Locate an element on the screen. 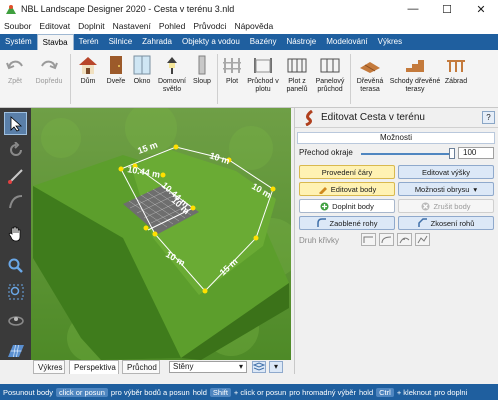 This screenshot has width=498, height=400. edit-heights-button: Editovat výšky is located at coordinates (446, 172).